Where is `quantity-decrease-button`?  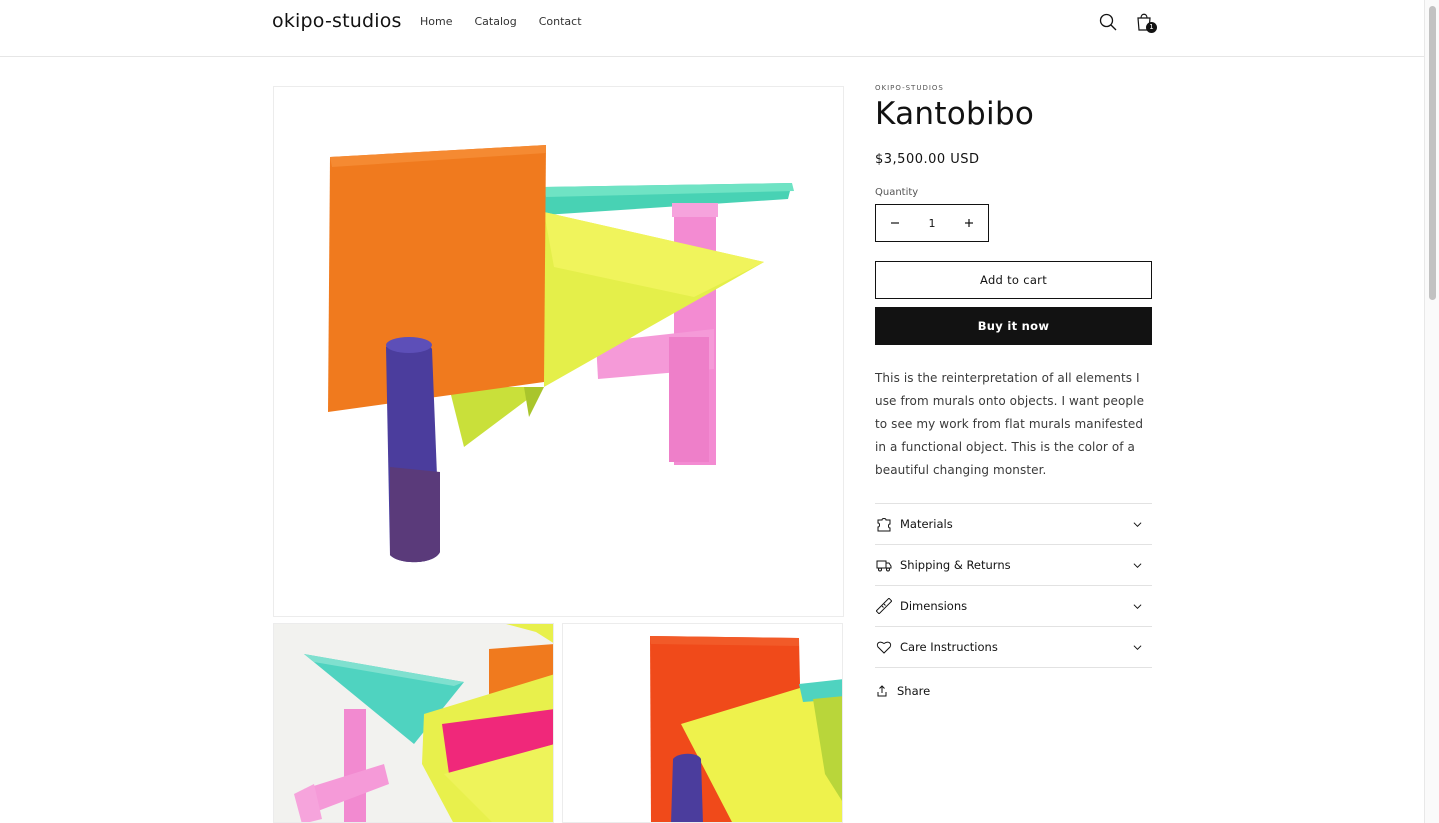
quantity-decrease-button is located at coordinates (895, 223).